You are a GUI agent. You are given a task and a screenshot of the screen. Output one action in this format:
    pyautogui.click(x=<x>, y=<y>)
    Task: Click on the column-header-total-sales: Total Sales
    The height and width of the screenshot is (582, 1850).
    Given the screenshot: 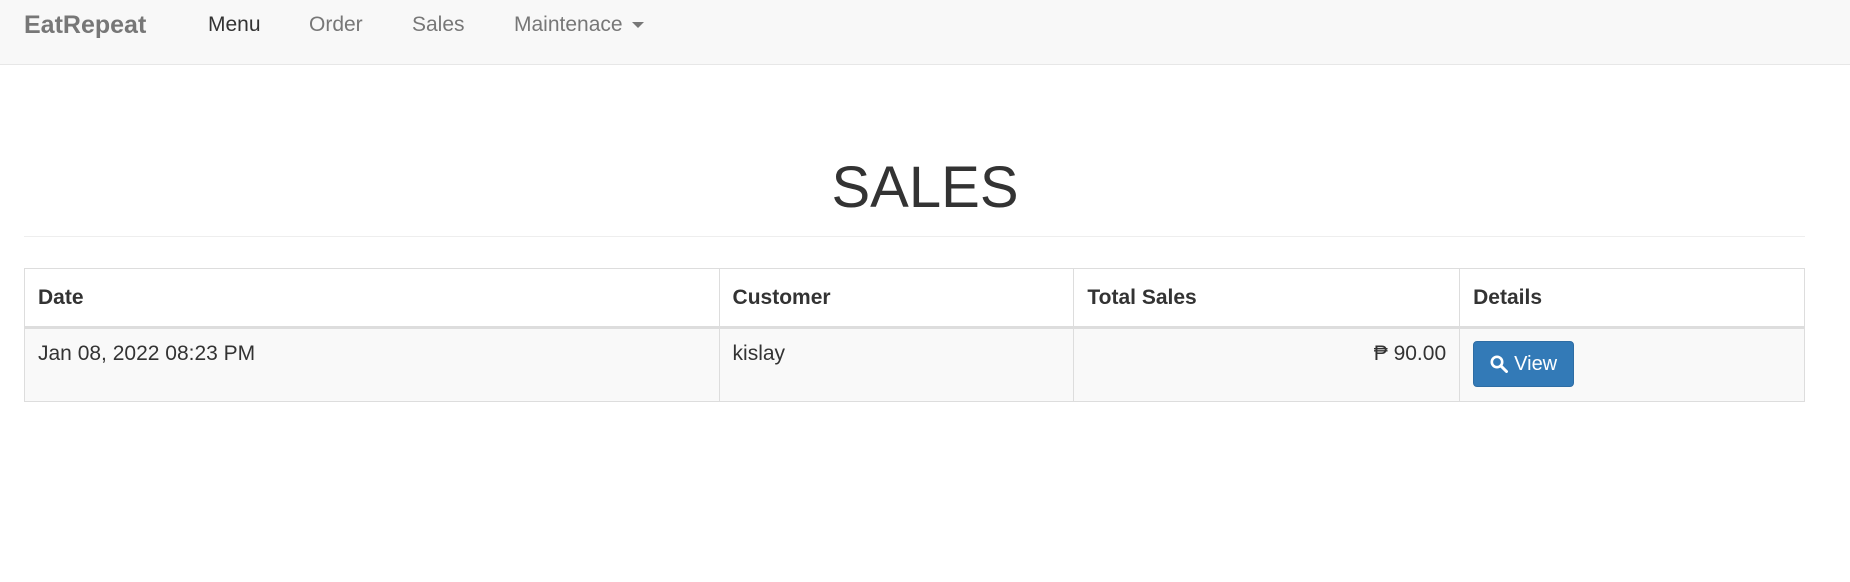 What is the action you would take?
    pyautogui.click(x=1267, y=298)
    